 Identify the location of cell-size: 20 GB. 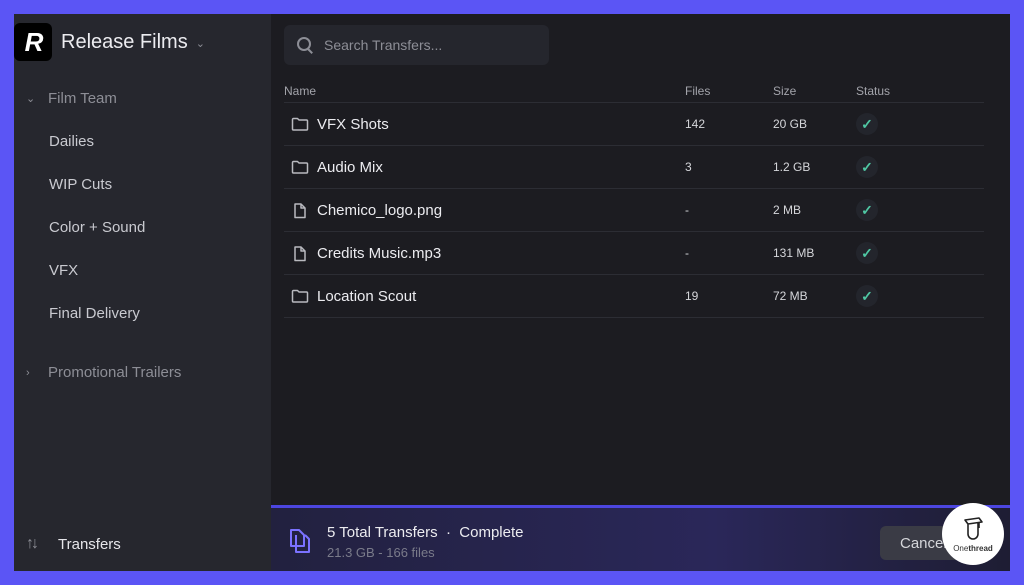
(790, 124).